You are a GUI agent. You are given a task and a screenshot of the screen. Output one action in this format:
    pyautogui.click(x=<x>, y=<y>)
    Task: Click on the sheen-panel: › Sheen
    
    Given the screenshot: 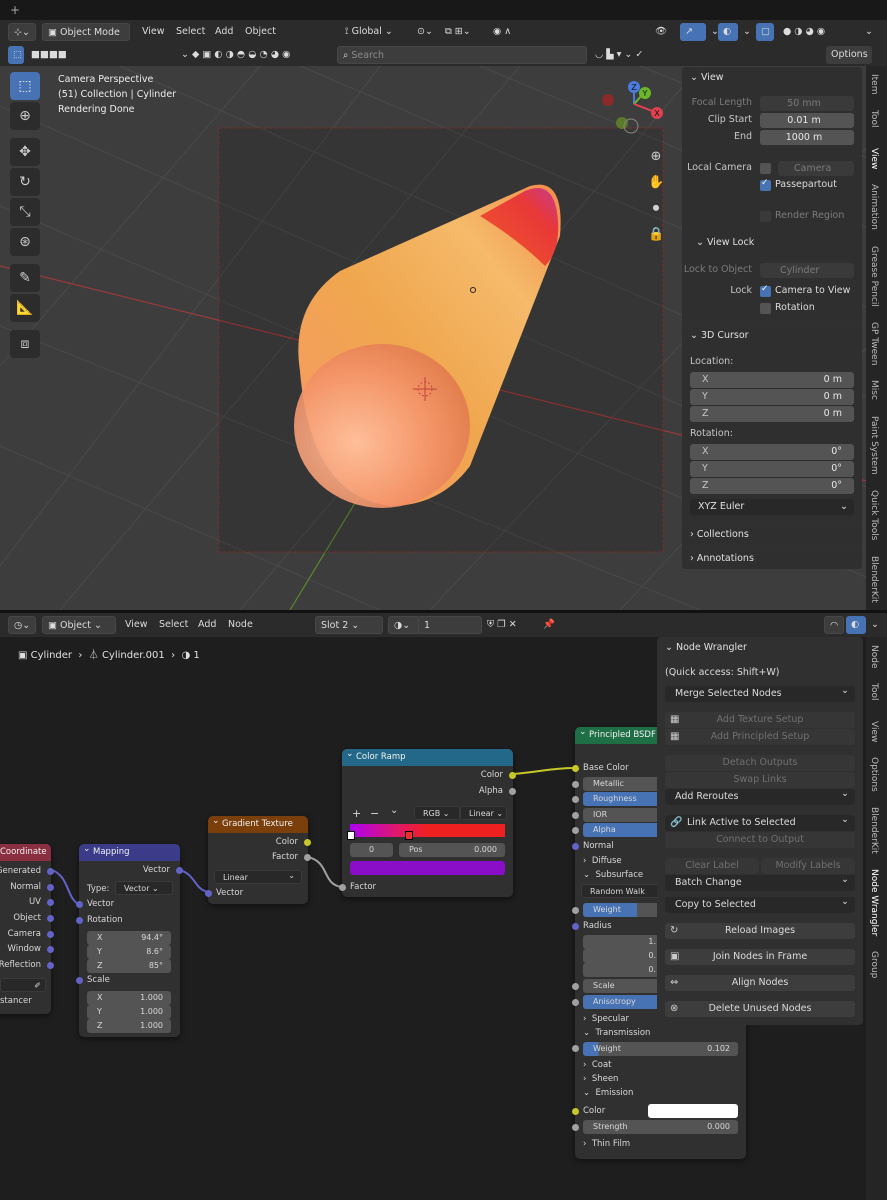 What is the action you would take?
    pyautogui.click(x=600, y=1079)
    